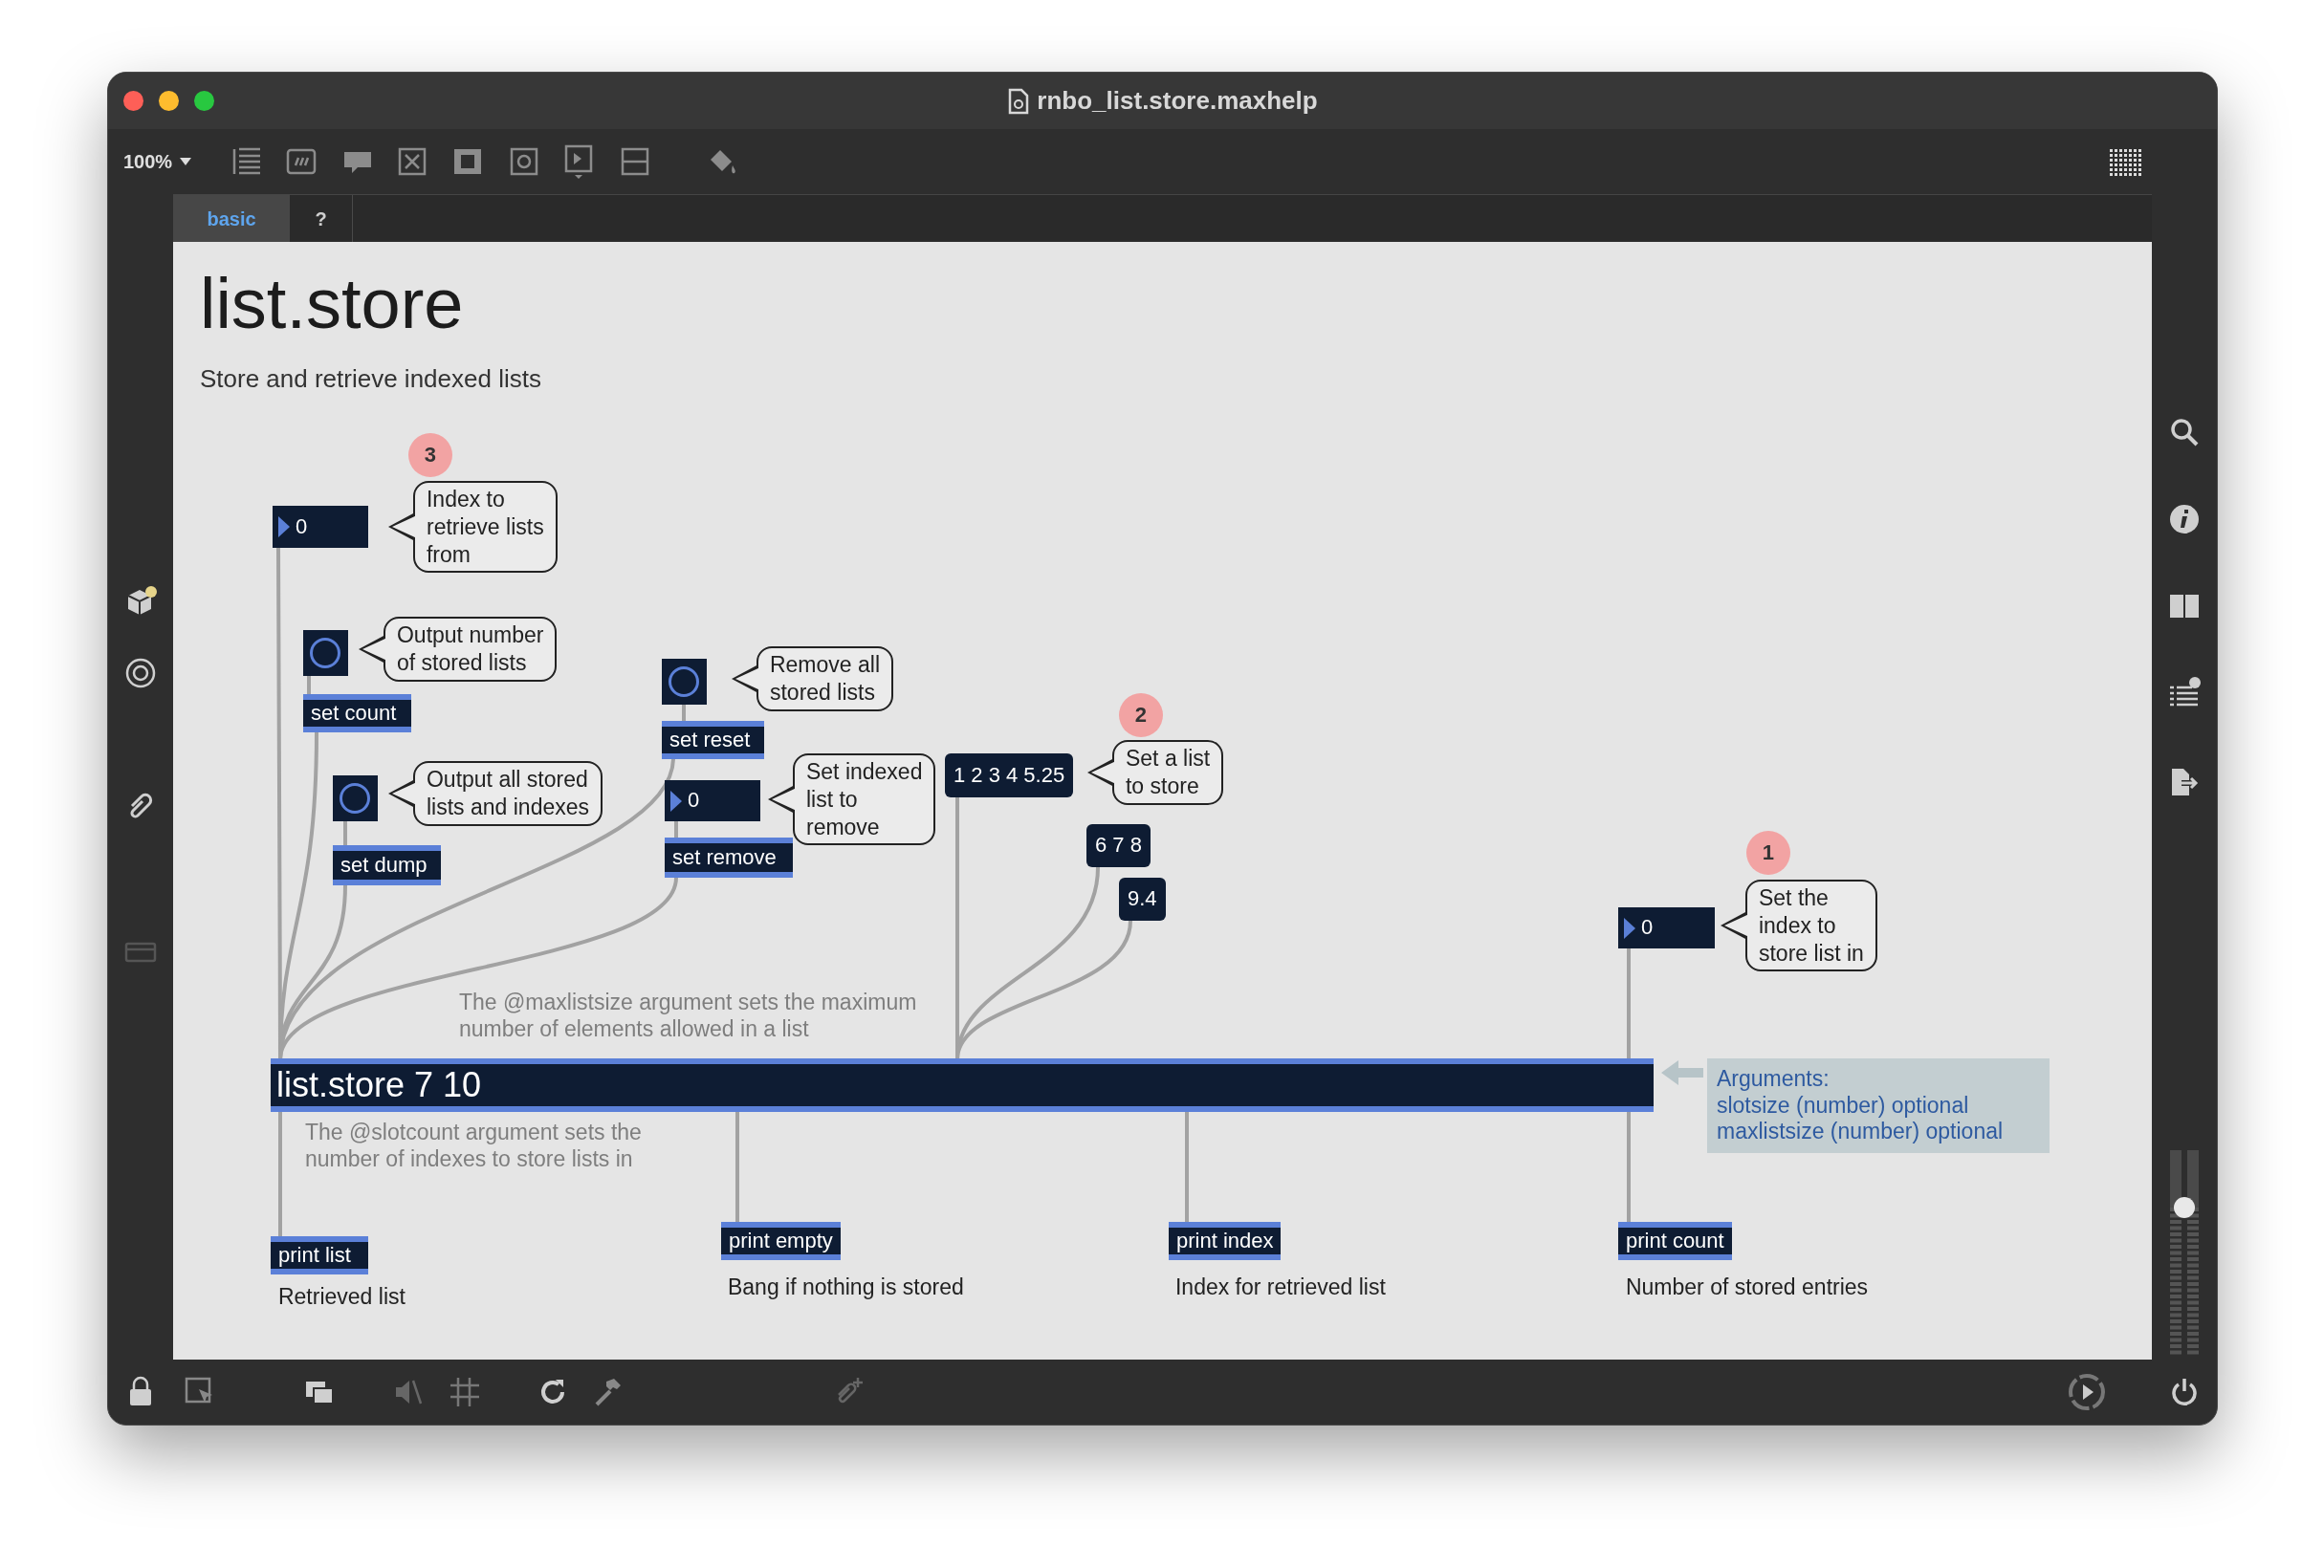  What do you see at coordinates (1681, 1072) in the screenshot?
I see `arrow-icon` at bounding box center [1681, 1072].